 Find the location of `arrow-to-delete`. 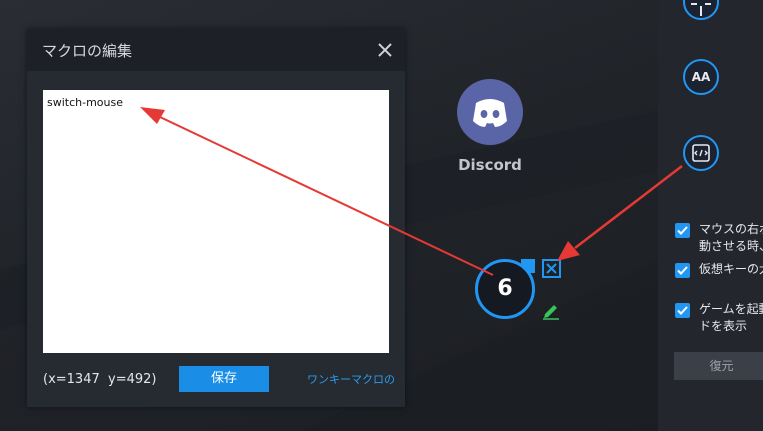

arrow-to-delete is located at coordinates (628, 207).